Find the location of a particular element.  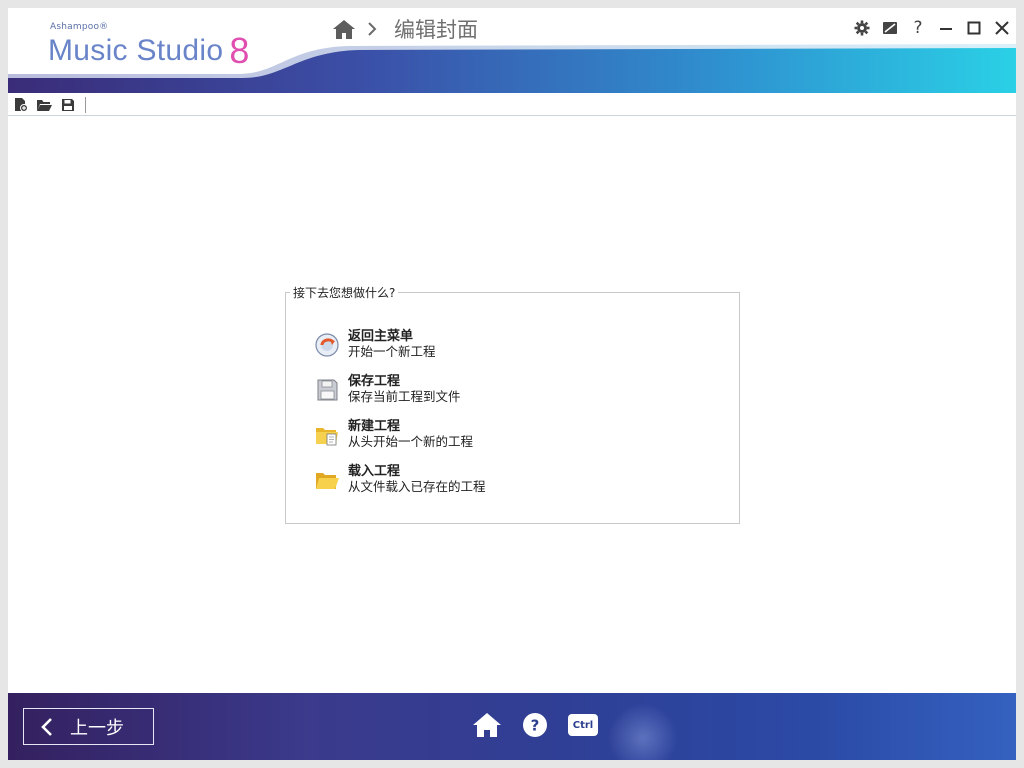

footer-glow is located at coordinates (643, 731).